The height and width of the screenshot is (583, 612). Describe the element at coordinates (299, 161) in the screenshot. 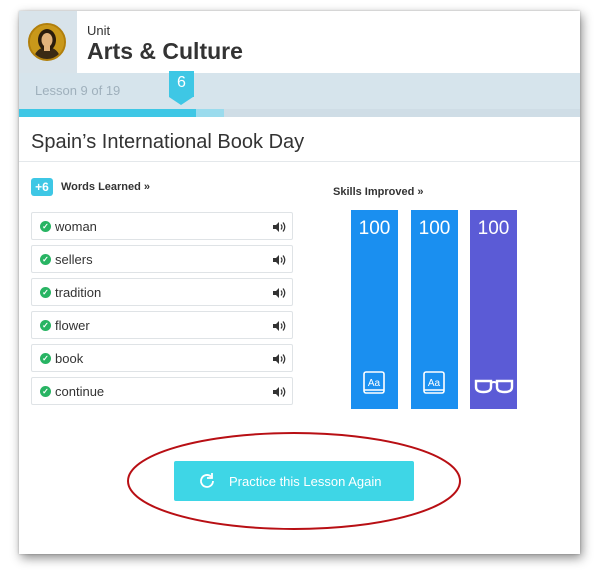

I see `divider` at that location.